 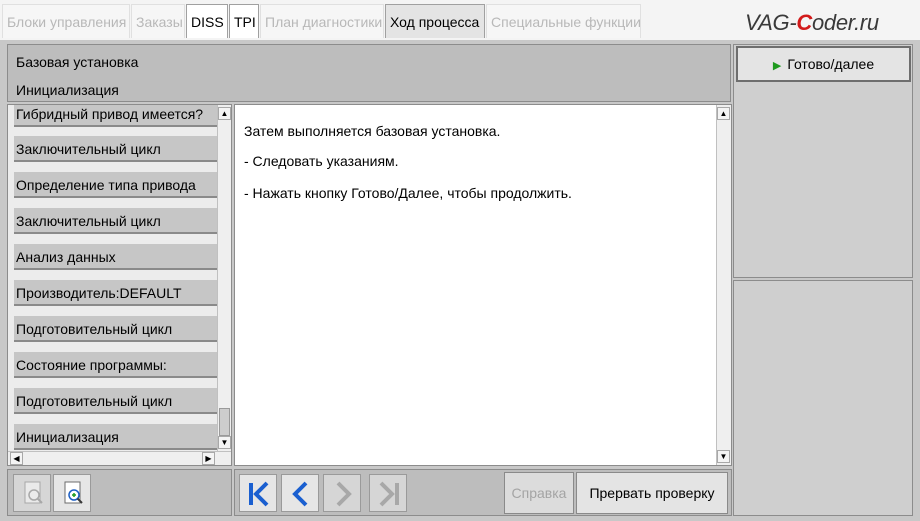 I want to click on zoom-out-icon, so click(x=33, y=492).